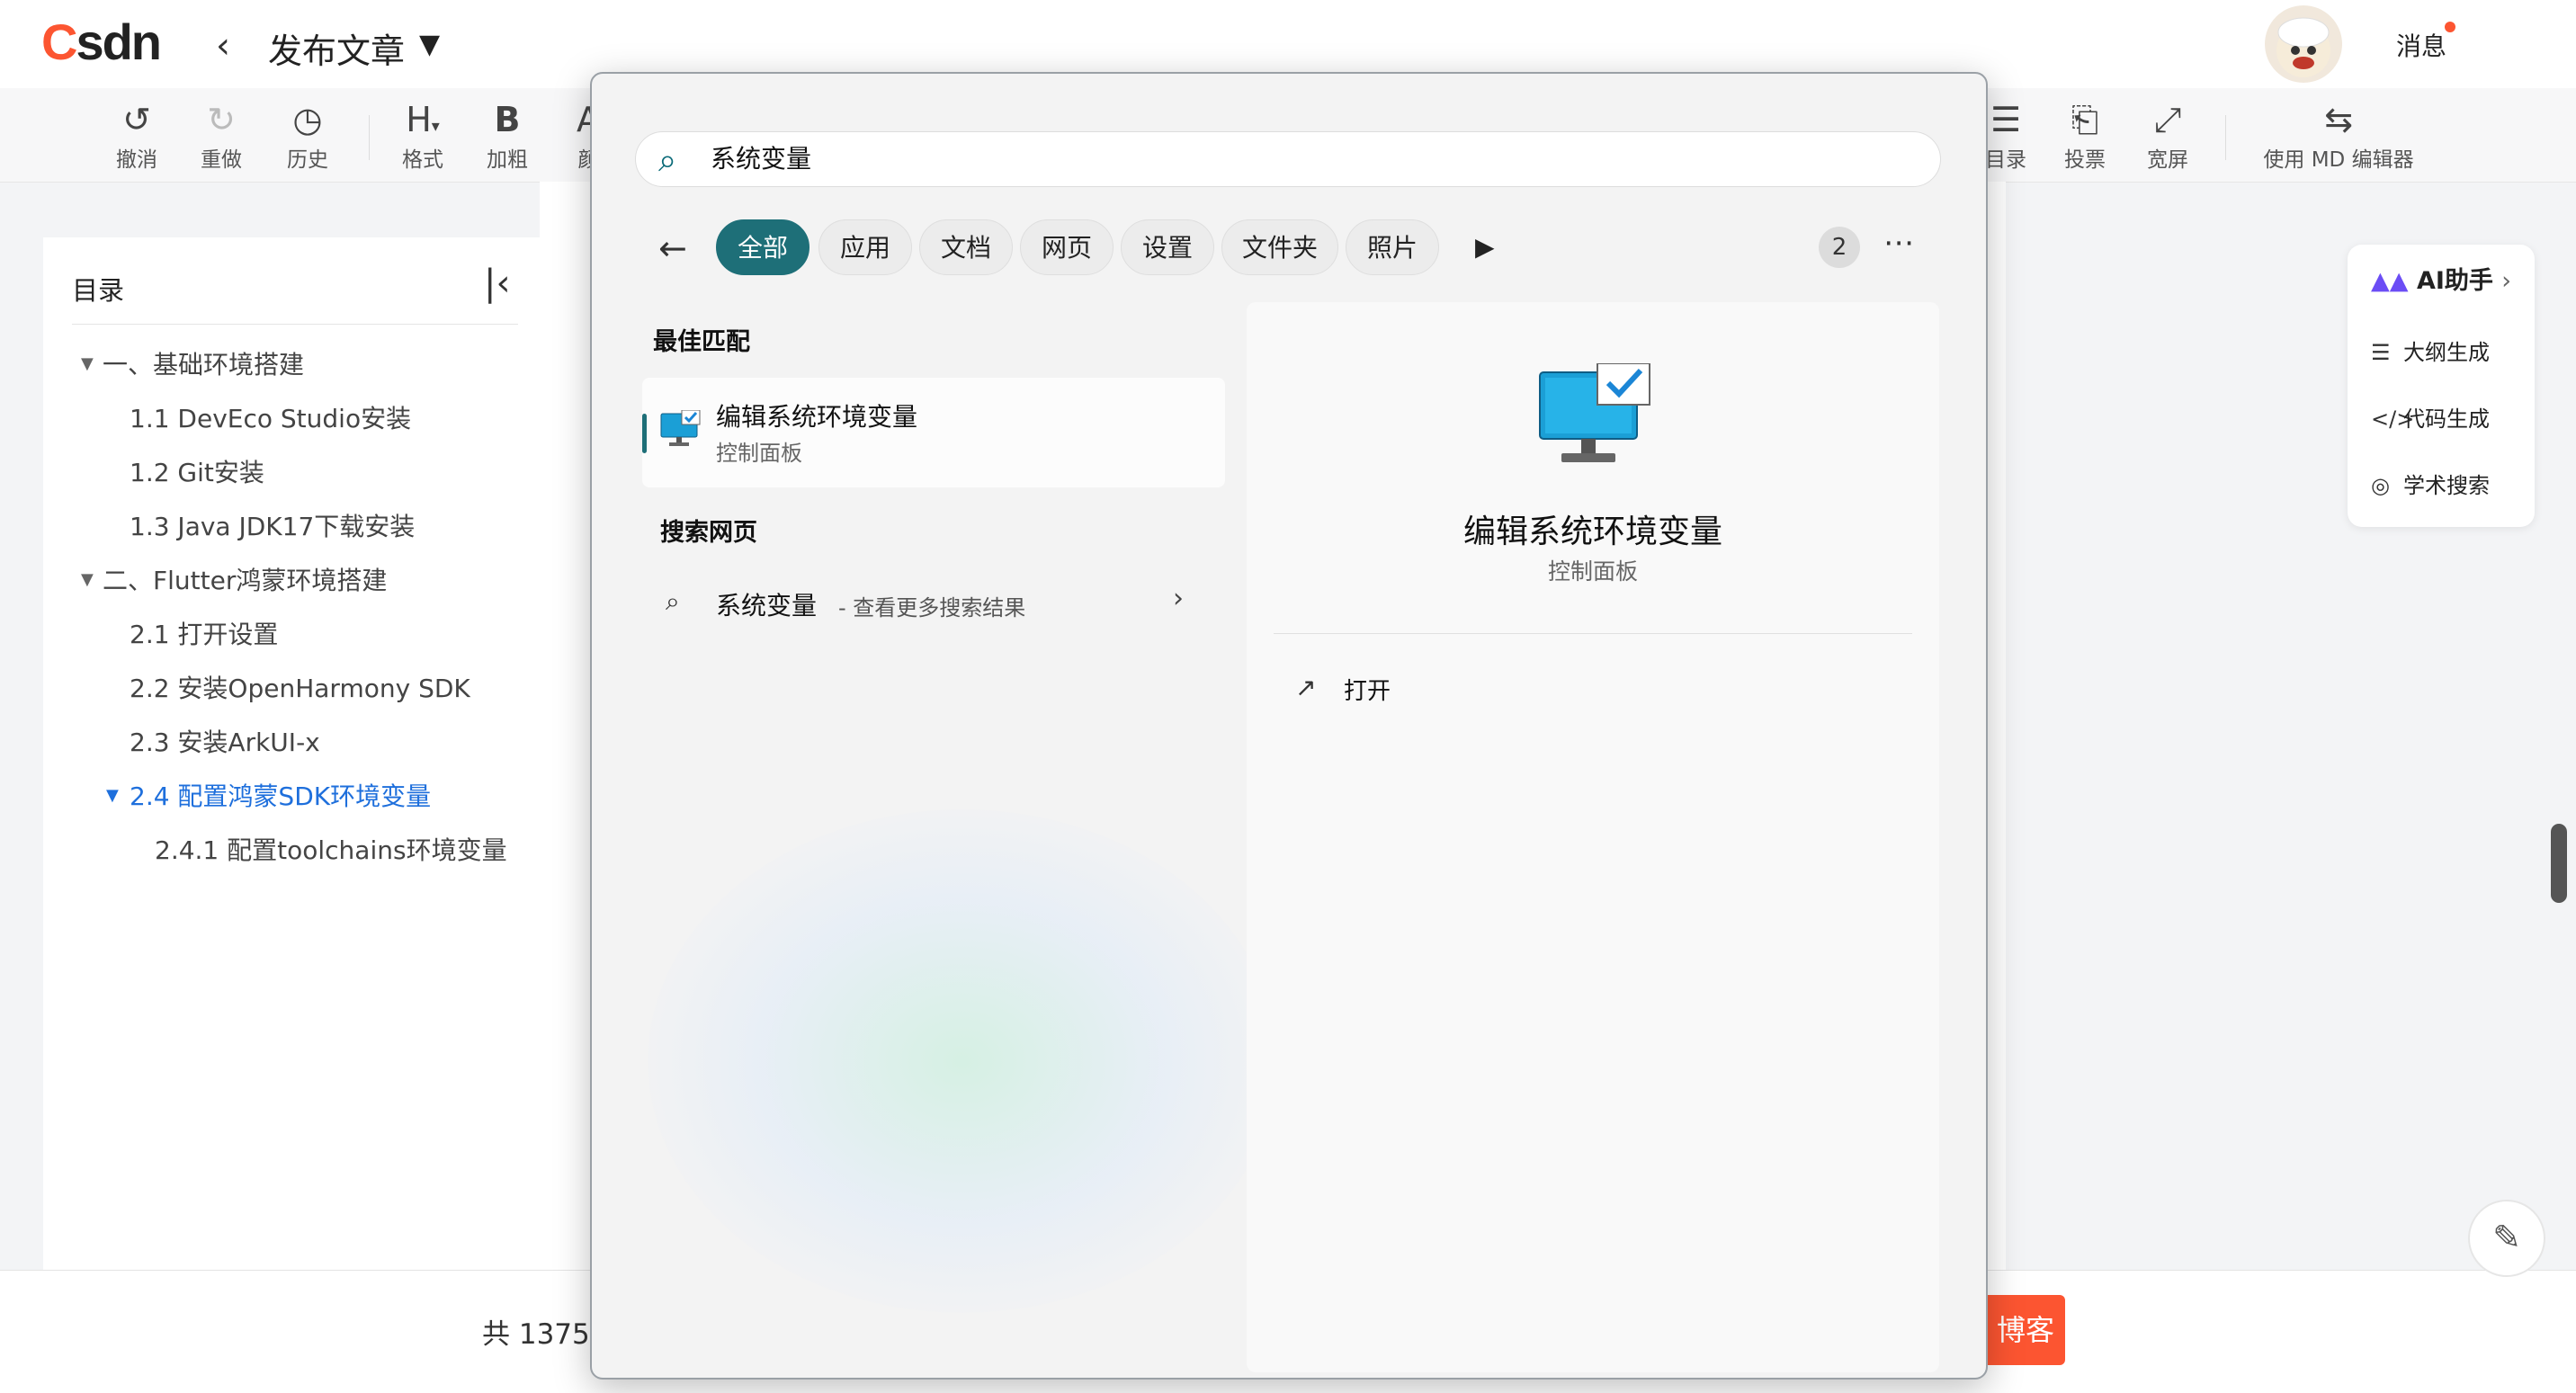 The height and width of the screenshot is (1393, 2576). Describe the element at coordinates (136, 160) in the screenshot. I see `undo-label: 撤消` at that location.